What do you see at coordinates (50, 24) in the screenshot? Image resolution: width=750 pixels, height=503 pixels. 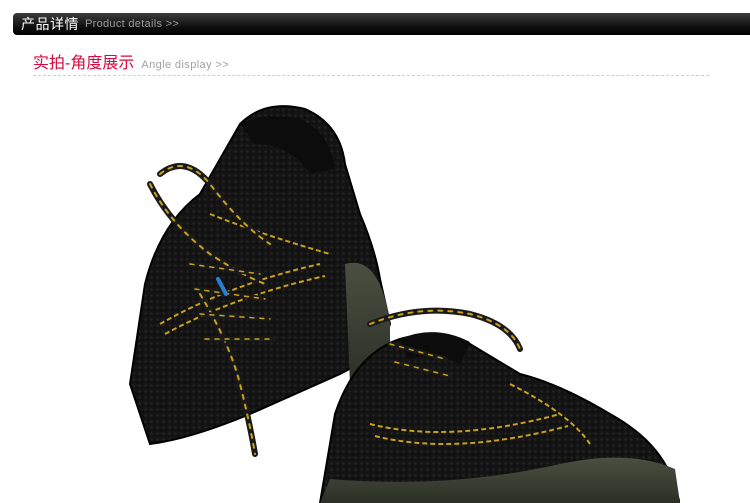 I see `header-title: 产品详情` at bounding box center [50, 24].